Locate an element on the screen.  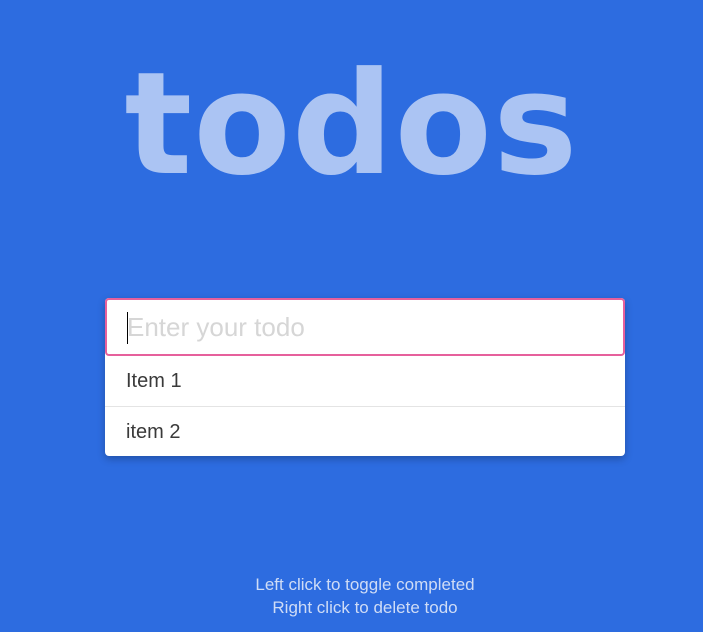
todo-input is located at coordinates (365, 327).